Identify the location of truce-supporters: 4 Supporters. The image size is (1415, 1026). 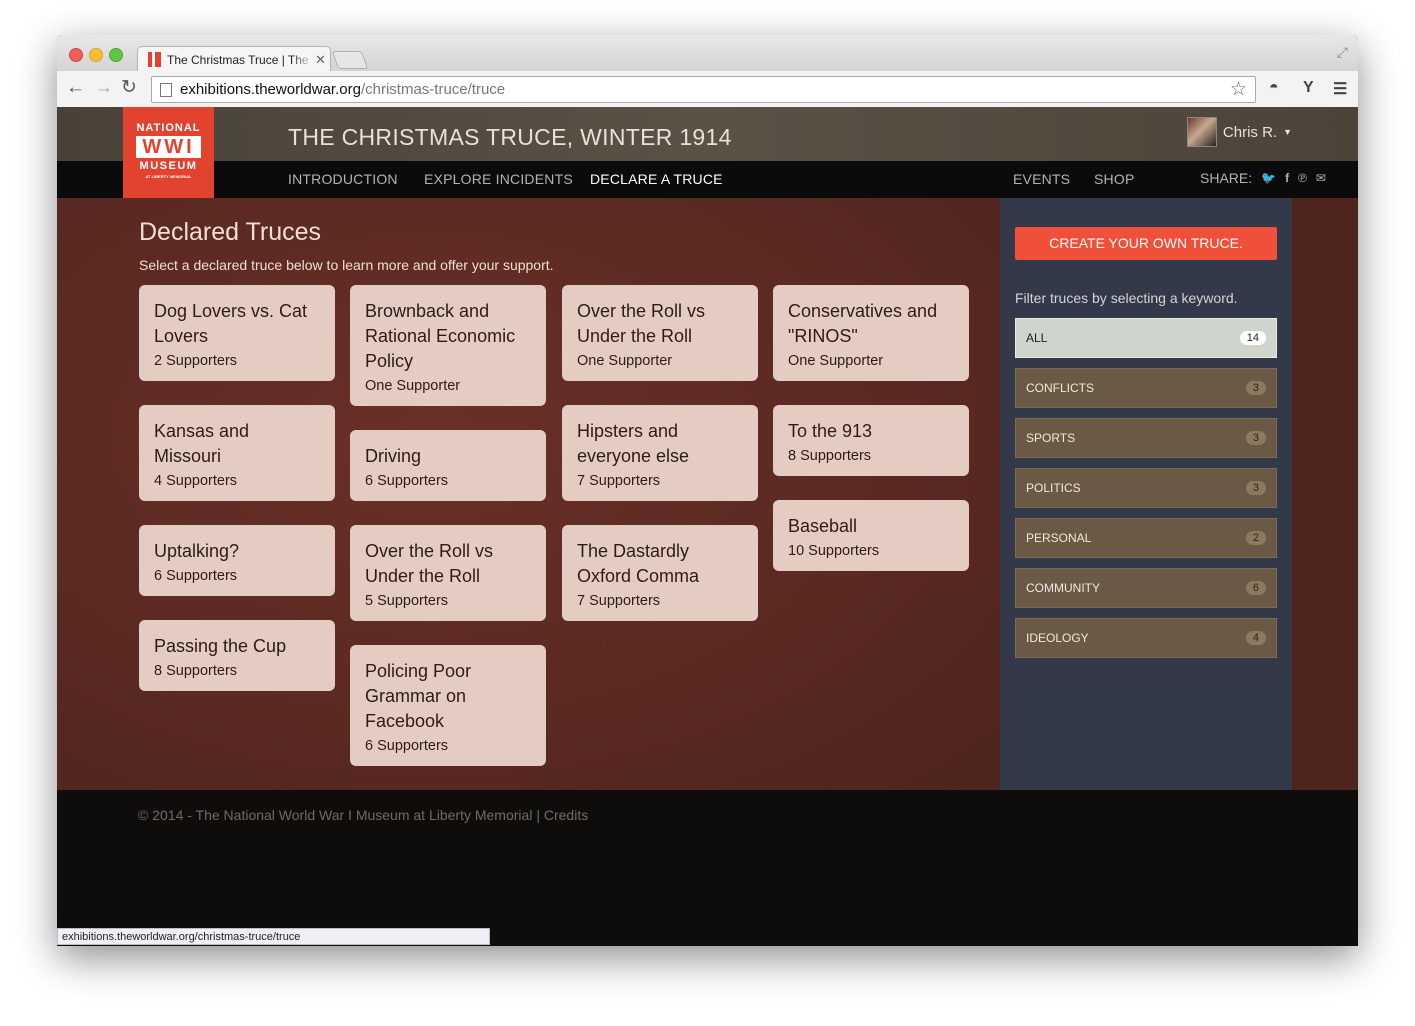
(196, 481).